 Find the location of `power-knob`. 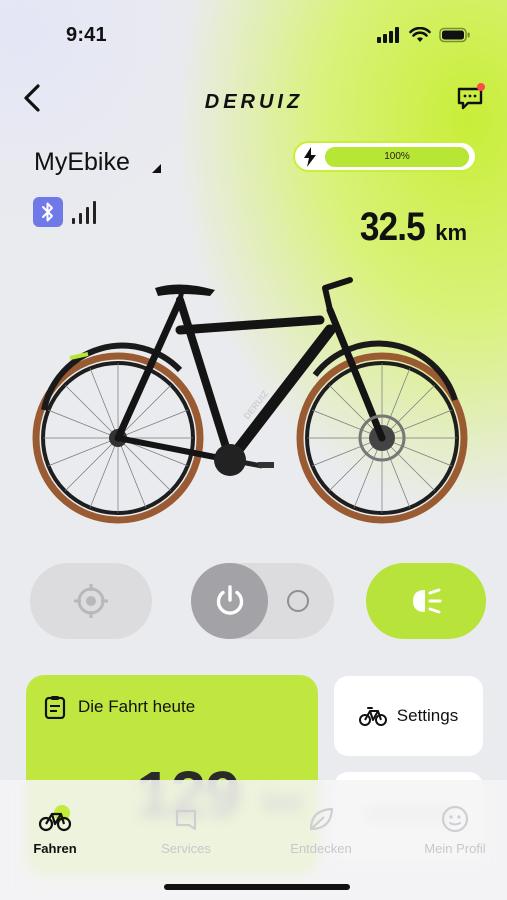

power-knob is located at coordinates (229, 601).